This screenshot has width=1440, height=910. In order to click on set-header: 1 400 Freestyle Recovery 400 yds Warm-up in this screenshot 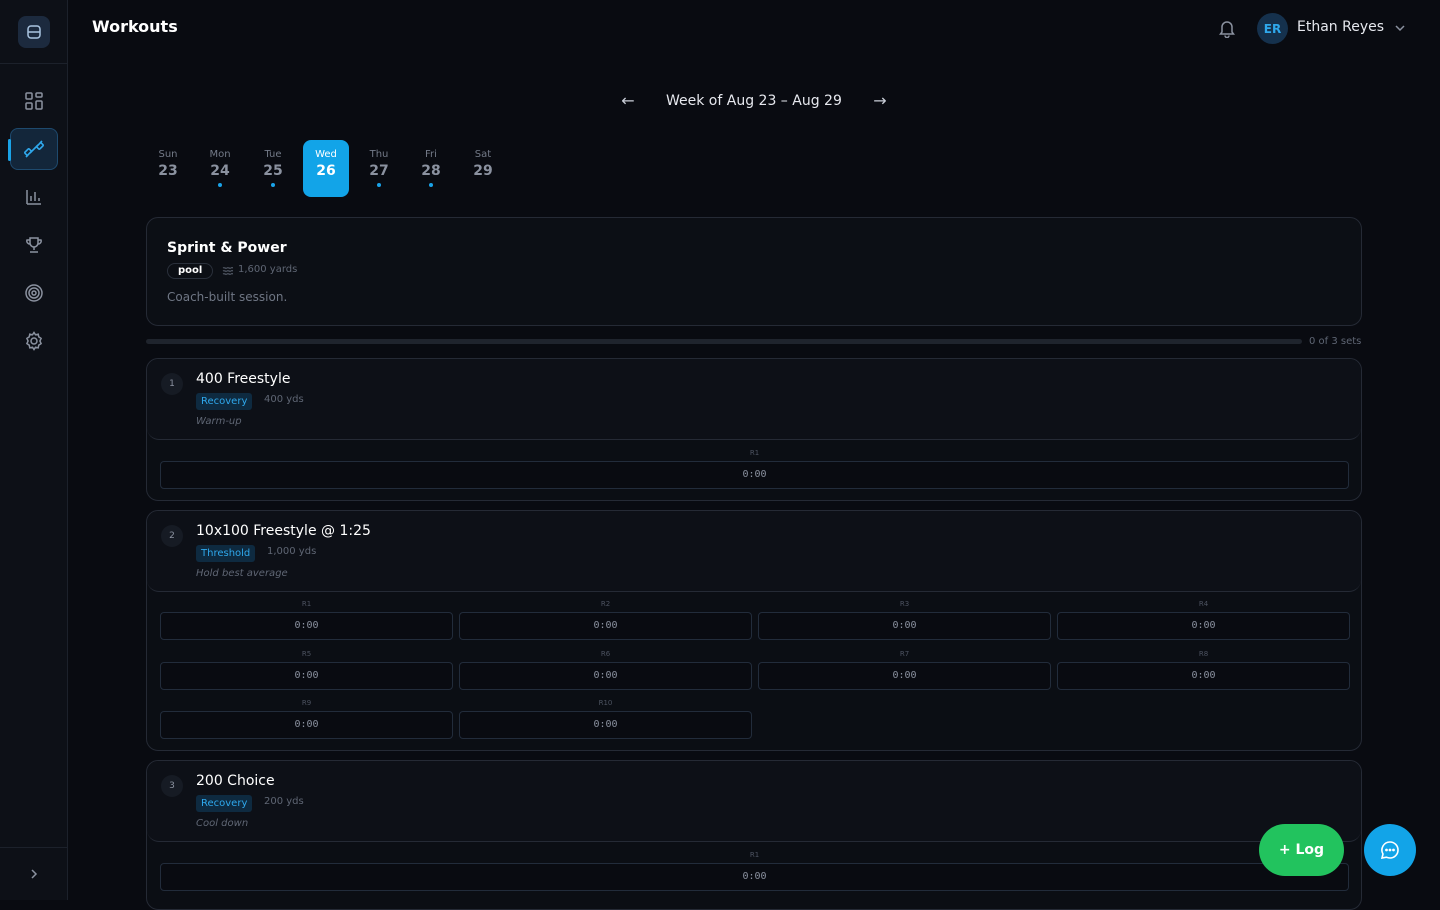, I will do `click(754, 399)`.